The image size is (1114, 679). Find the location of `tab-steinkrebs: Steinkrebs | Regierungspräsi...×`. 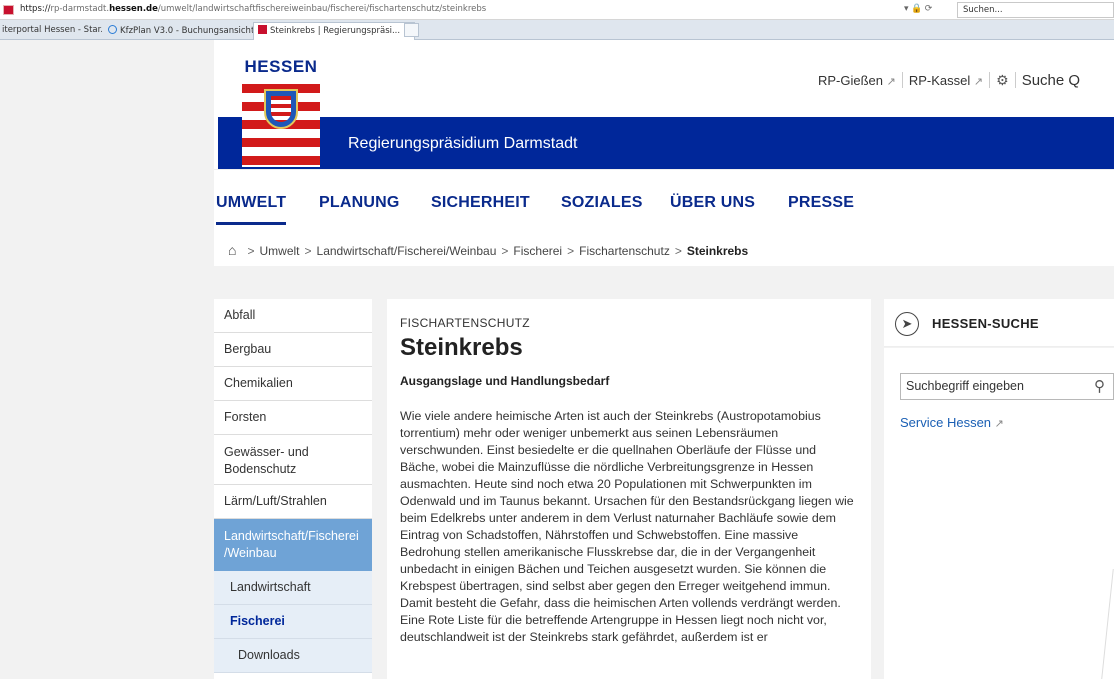

tab-steinkrebs: Steinkrebs | Regierungspräsi...× is located at coordinates (334, 31).